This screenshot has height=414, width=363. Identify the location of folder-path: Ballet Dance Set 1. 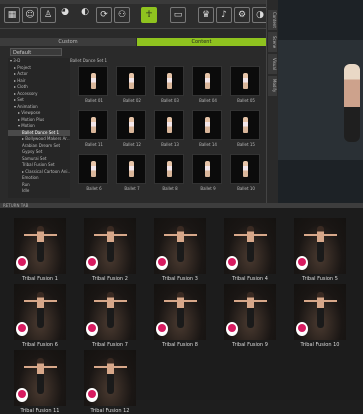
(89, 60).